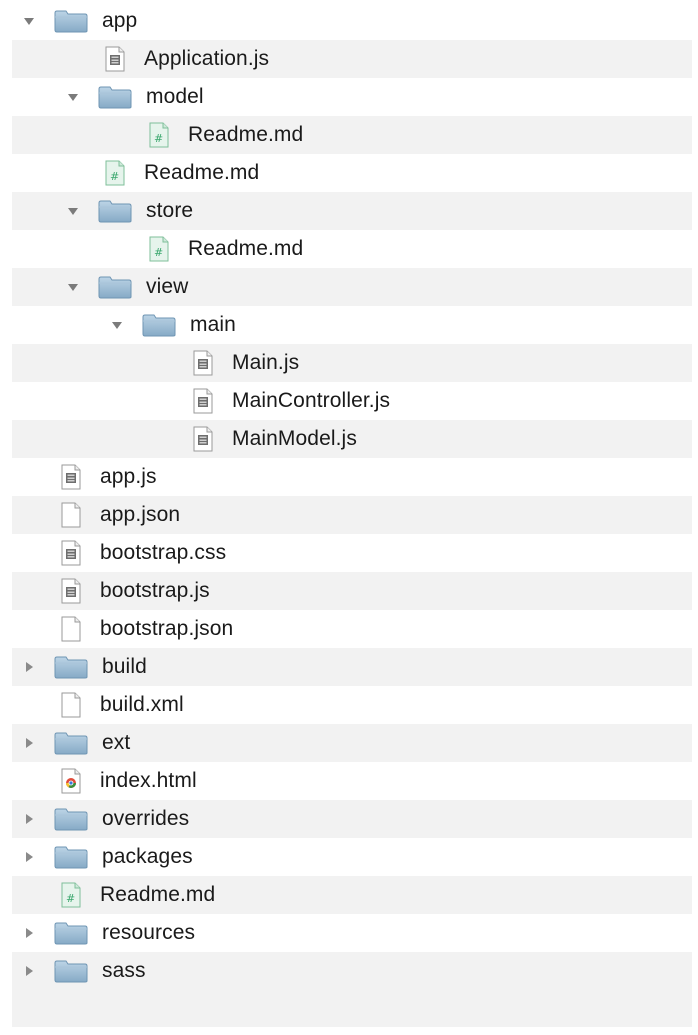 The image size is (698, 1035). I want to click on tree-folder-row: resources, so click(352, 933).